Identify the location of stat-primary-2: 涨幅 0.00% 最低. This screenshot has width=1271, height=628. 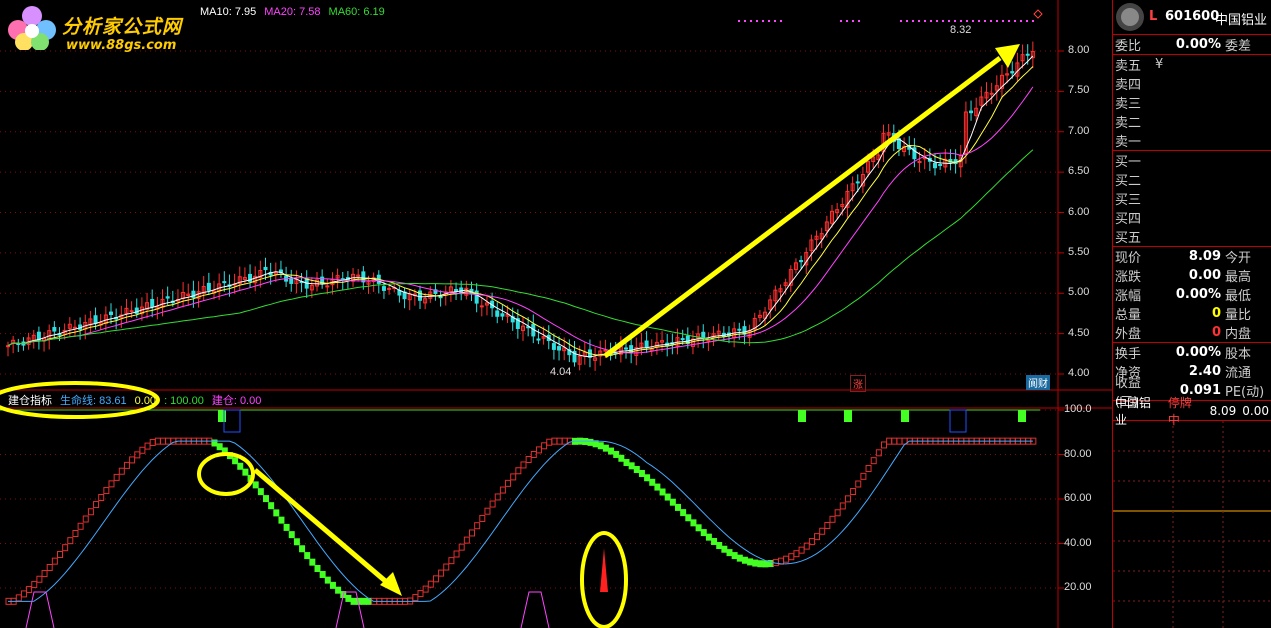
(1192, 294).